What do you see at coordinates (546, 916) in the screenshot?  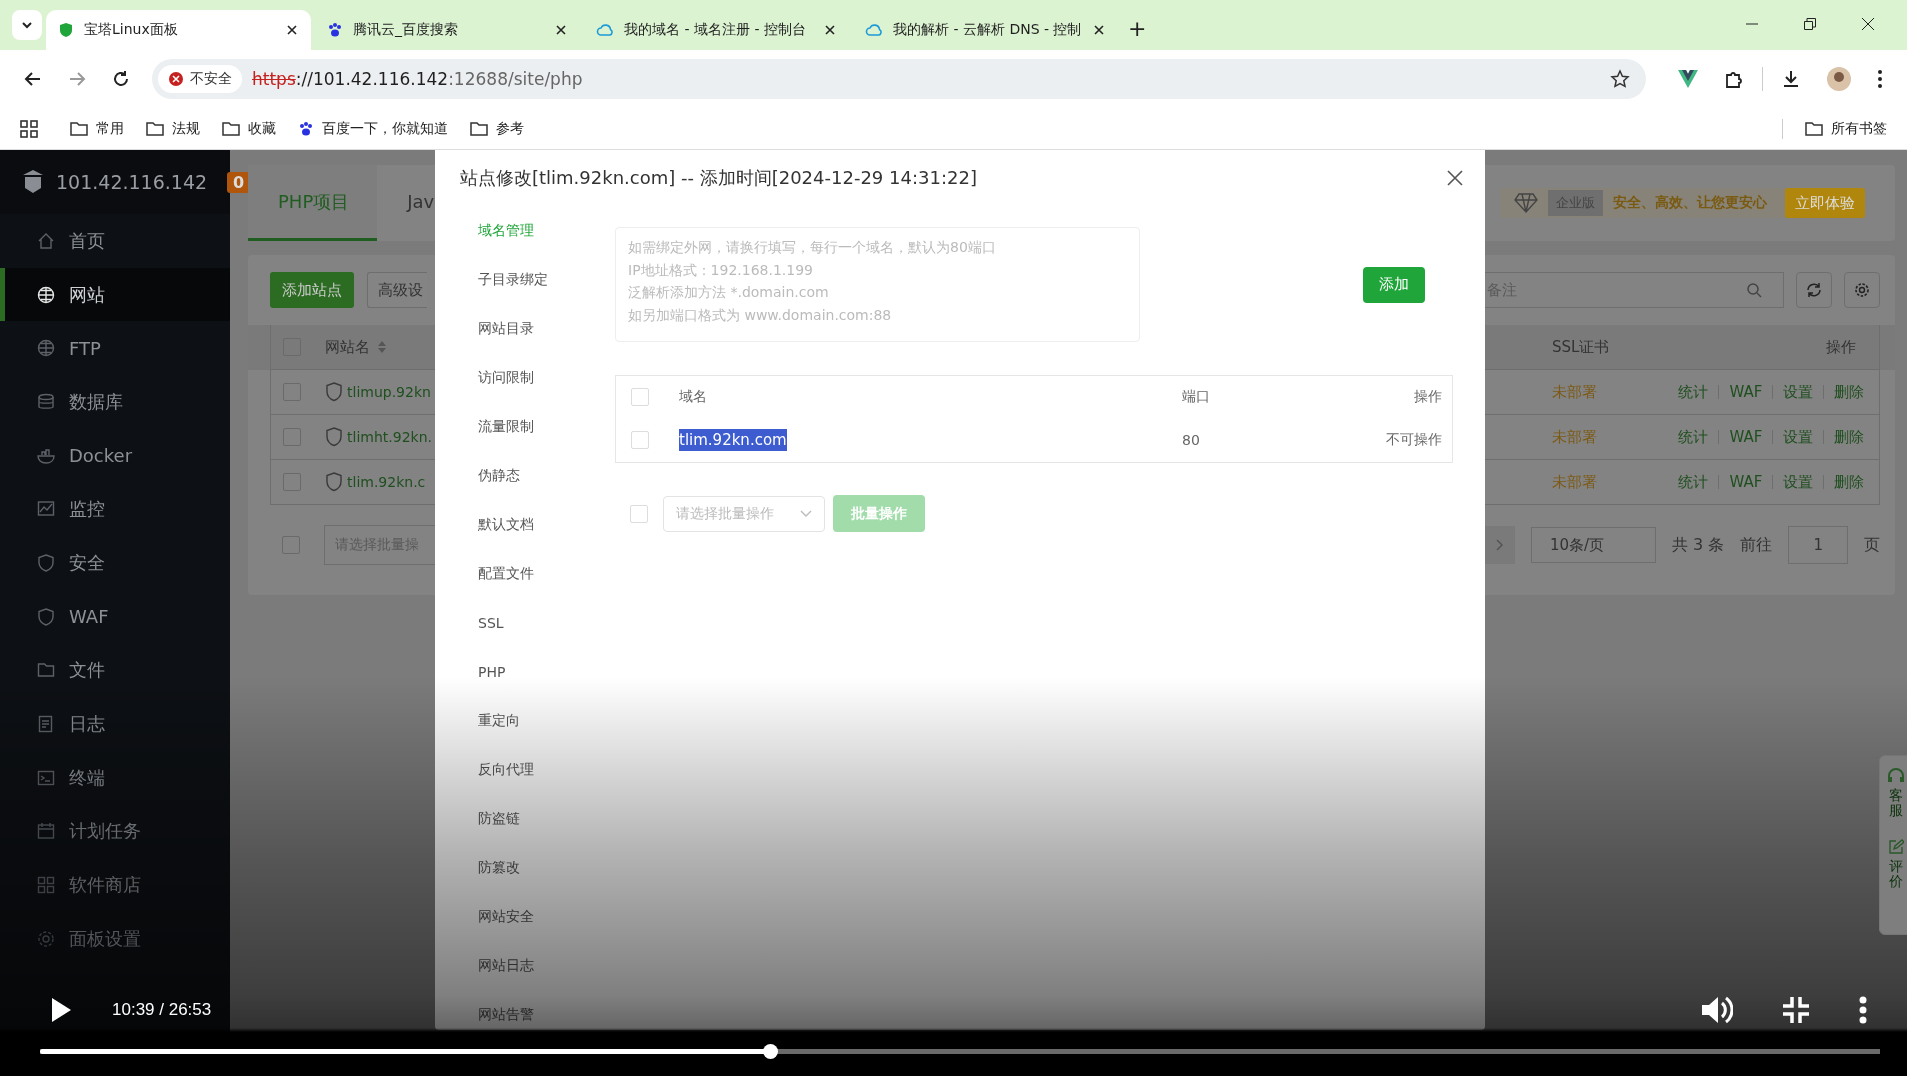 I see `dialog-menu-item: 网站安全` at bounding box center [546, 916].